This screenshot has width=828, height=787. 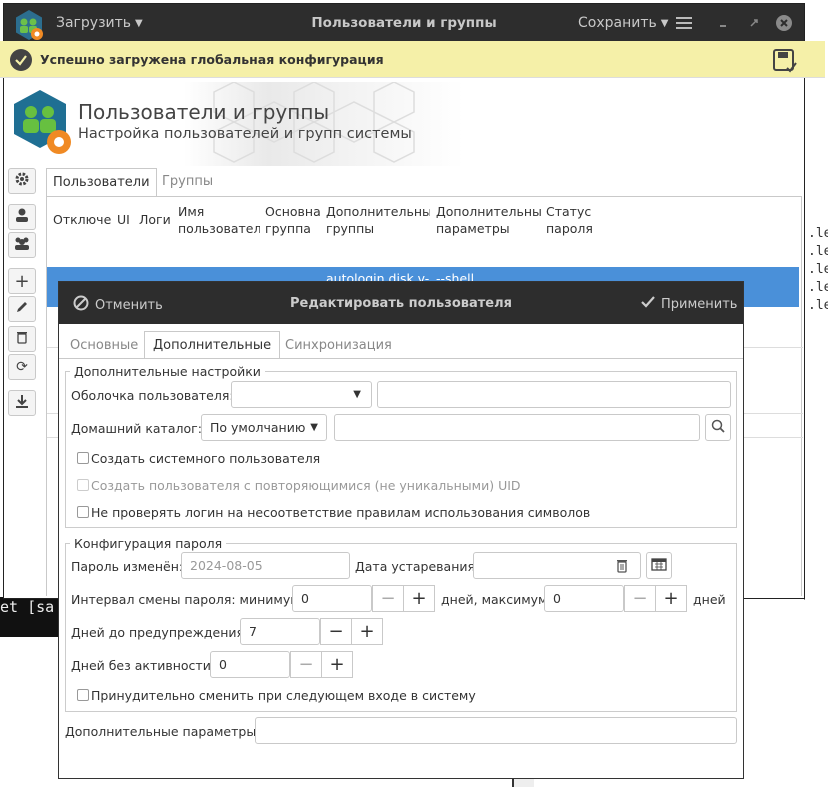 I want to click on shell-dropdown: ▼, so click(x=301, y=394).